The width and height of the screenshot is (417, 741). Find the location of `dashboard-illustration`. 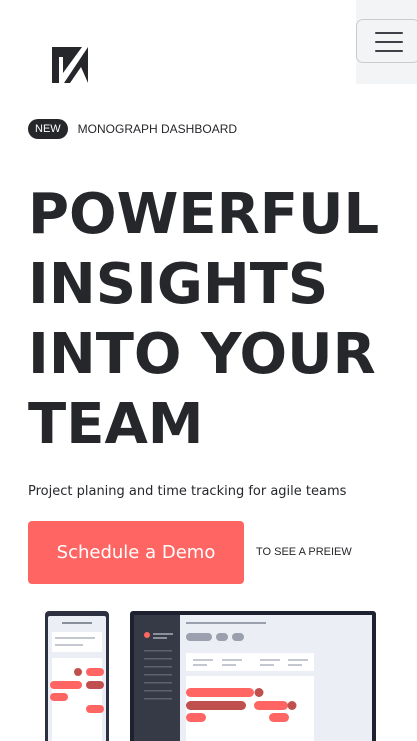

dashboard-illustration is located at coordinates (210, 676).